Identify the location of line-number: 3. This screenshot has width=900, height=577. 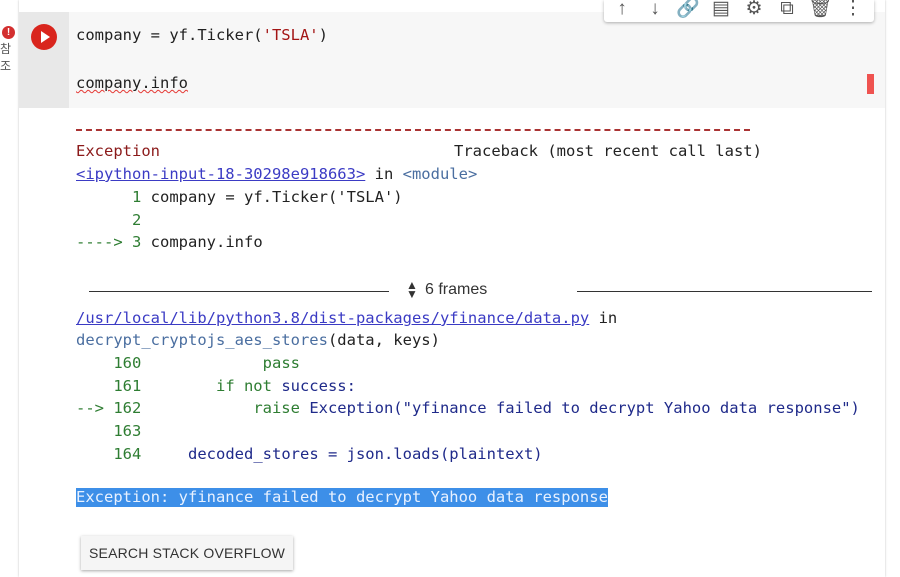
(137, 242).